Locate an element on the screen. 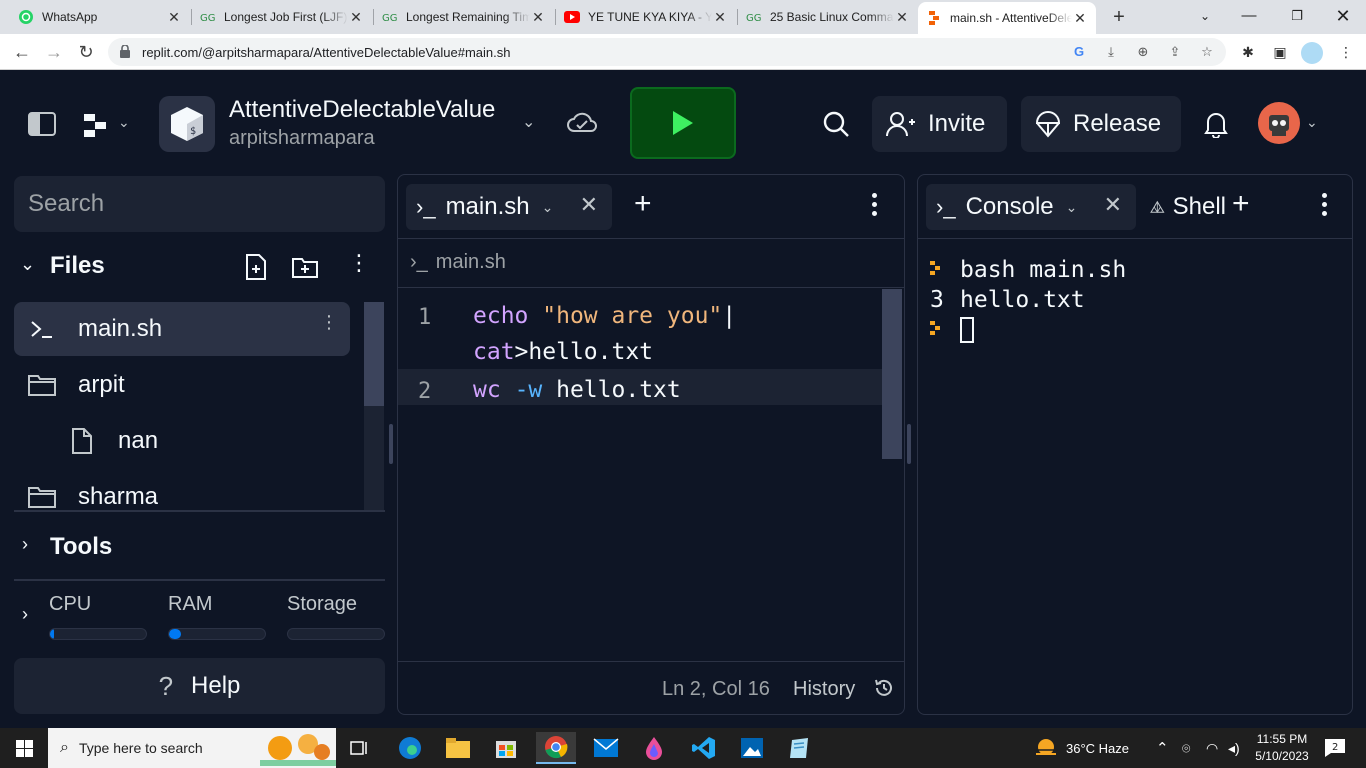 This screenshot has height=768, width=1366. browser-tab-youtube: YE TUNE KYA KIYA - YouTube ✕ is located at coordinates (646, 17).